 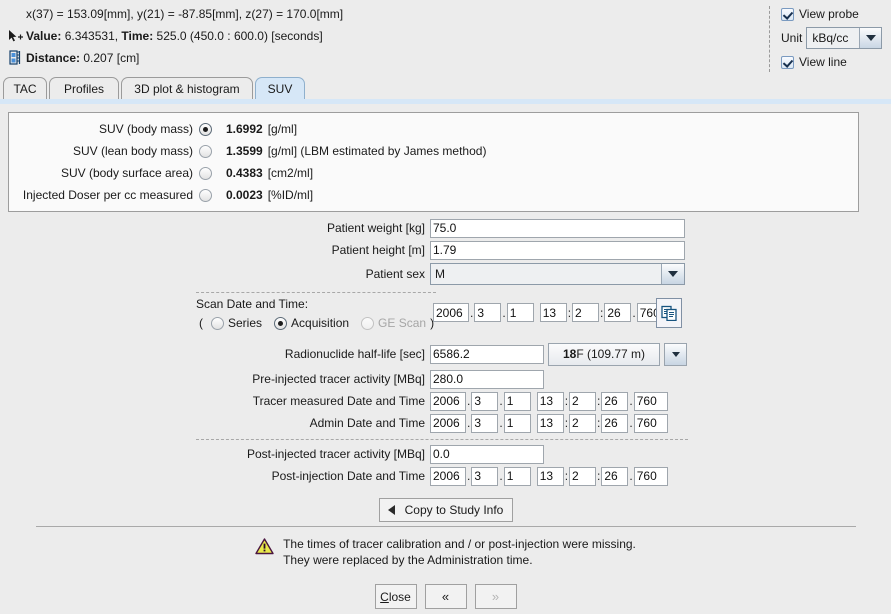 I want to click on patient-weight-label: Patient weight [kg], so click(x=375, y=228).